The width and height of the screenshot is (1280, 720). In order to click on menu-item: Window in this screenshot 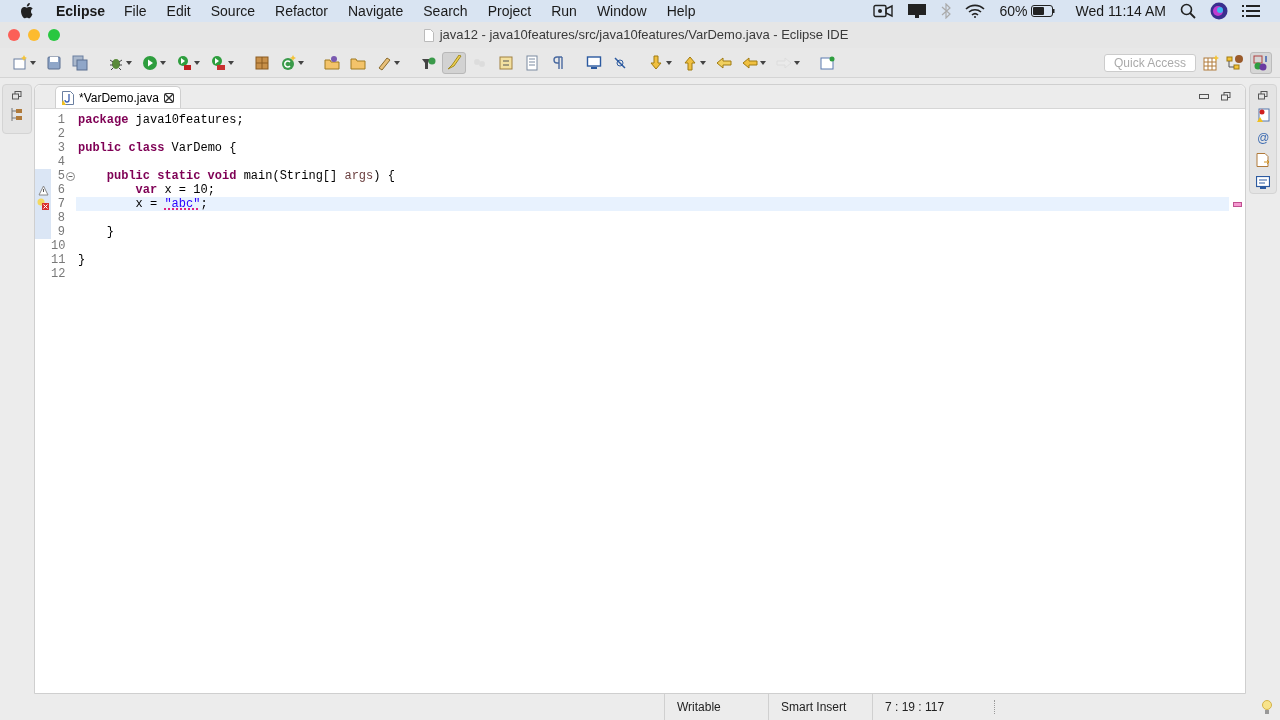, I will do `click(621, 11)`.